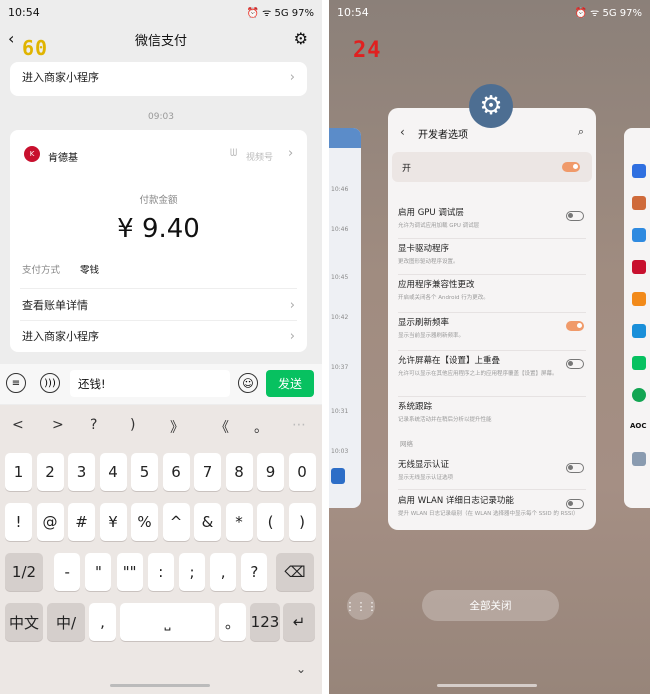 The image size is (650, 694). I want to click on prev-card: 进入商家小程序 ›, so click(158, 79).